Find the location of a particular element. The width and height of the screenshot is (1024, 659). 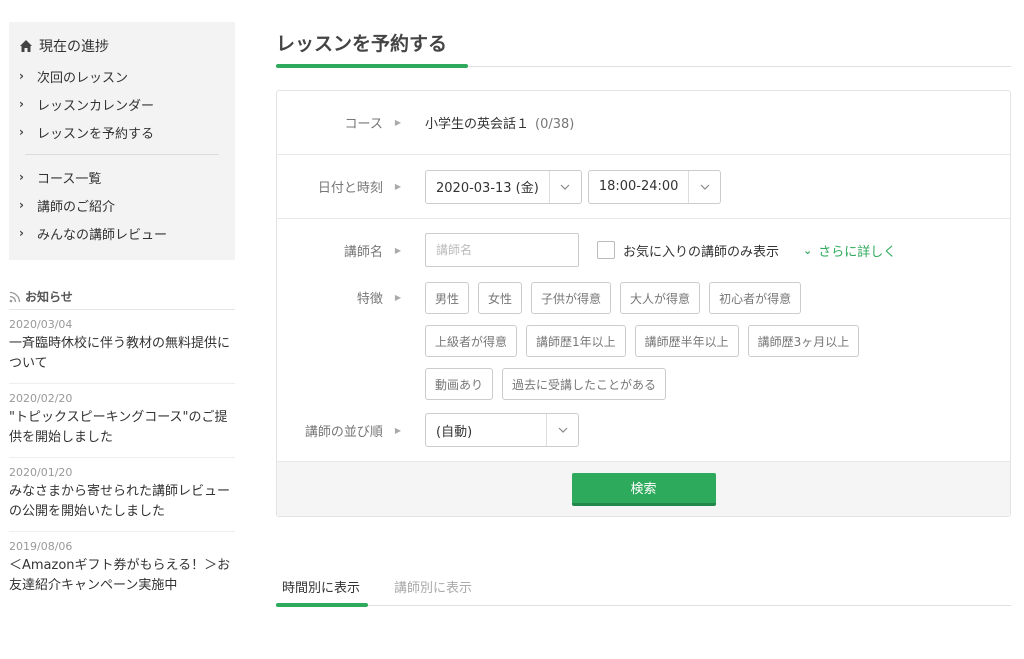

course-value: 小学生の英会話１ (0/38) is located at coordinates (499, 122).